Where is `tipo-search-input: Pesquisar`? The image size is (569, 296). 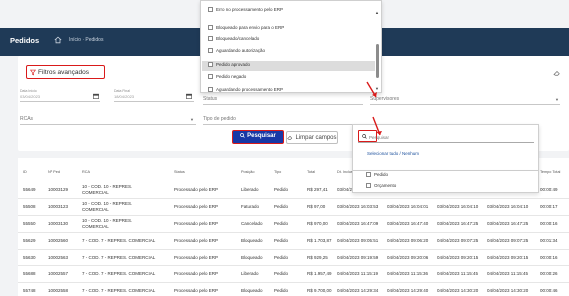
tipo-search-input: Pesquisar is located at coordinates (373, 136).